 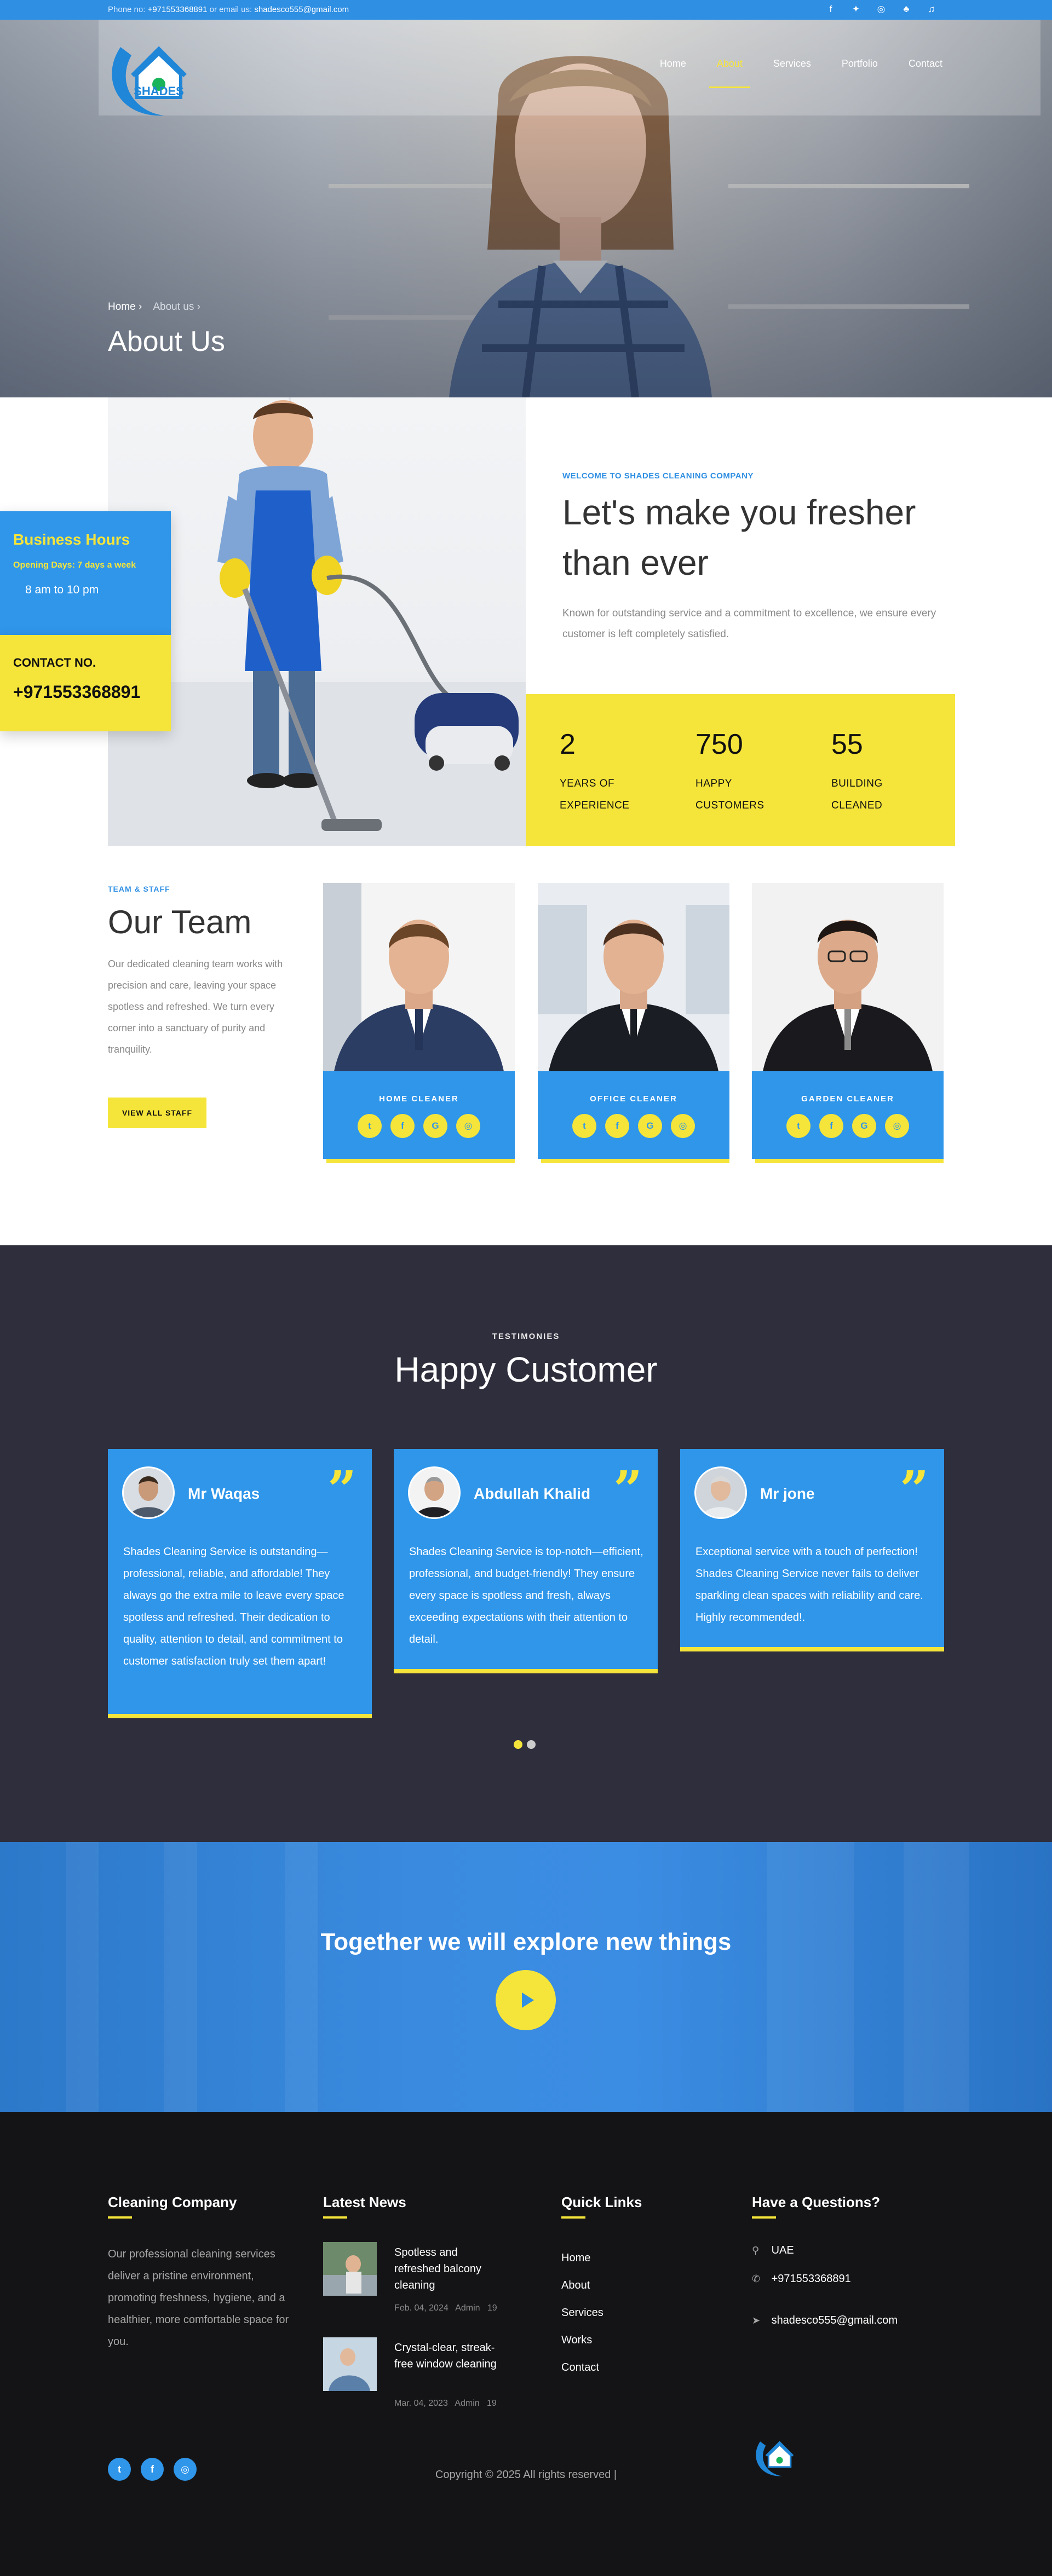 What do you see at coordinates (76, 692) in the screenshot?
I see `contact-phone: +971553368891` at bounding box center [76, 692].